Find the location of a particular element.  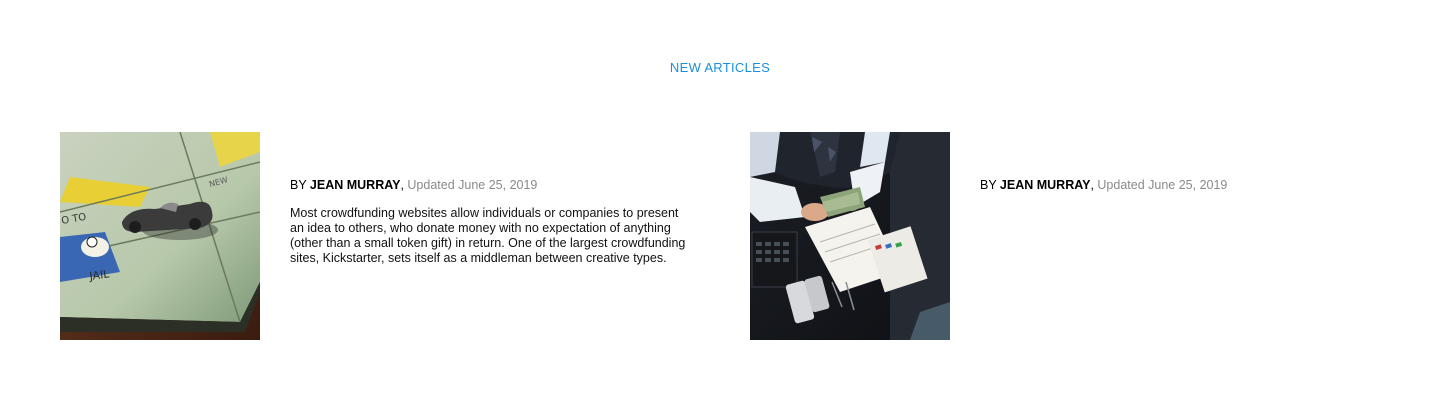

monopoly-board-image: JAIL O TO NEW is located at coordinates (160, 236).